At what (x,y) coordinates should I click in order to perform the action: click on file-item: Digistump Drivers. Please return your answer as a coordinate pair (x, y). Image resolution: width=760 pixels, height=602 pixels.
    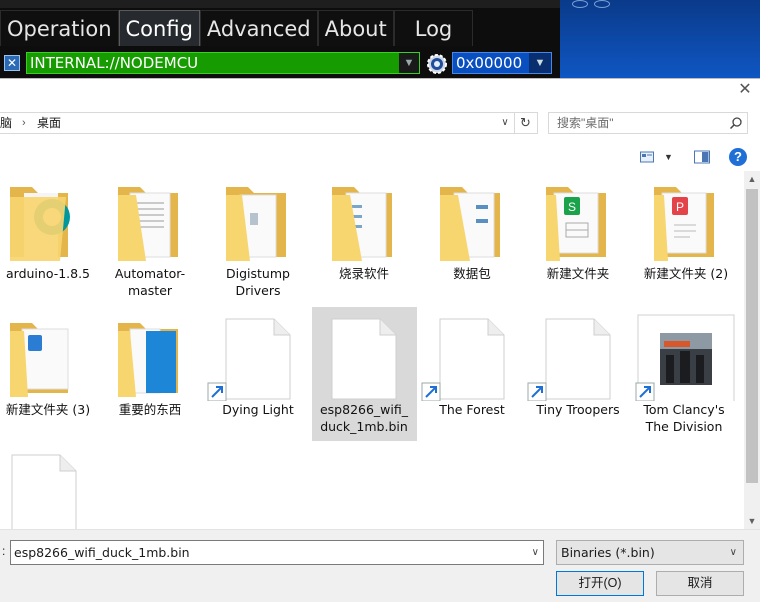
    Looking at the image, I should click on (258, 238).